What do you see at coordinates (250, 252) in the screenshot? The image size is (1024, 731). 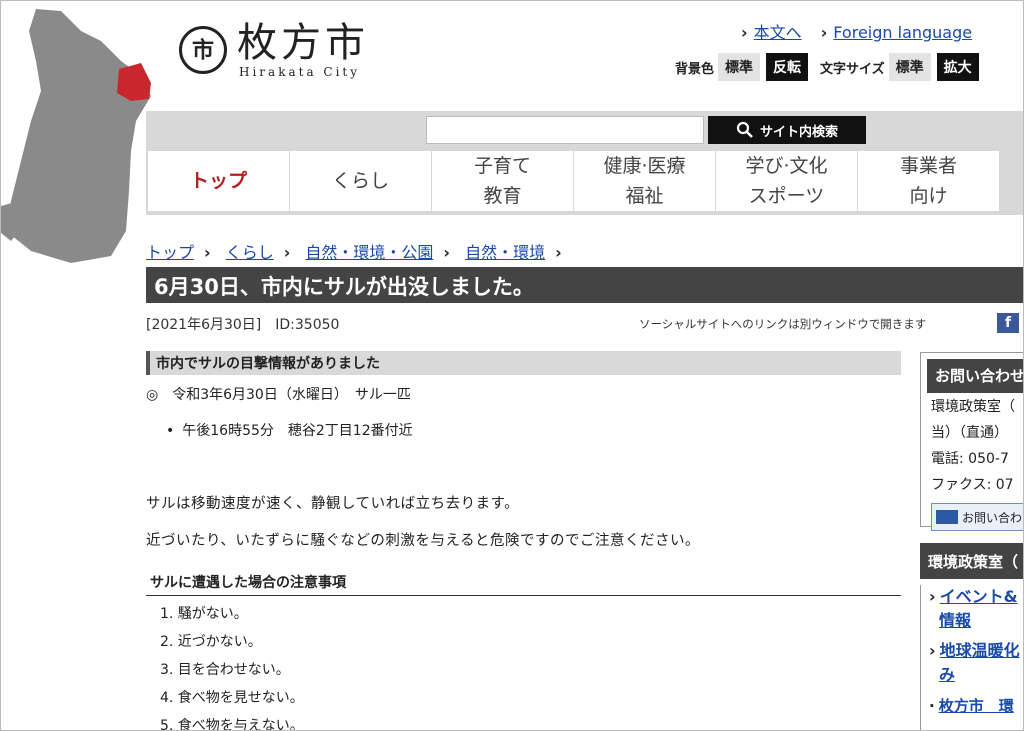 I see `breadcrumb-link: くらし` at bounding box center [250, 252].